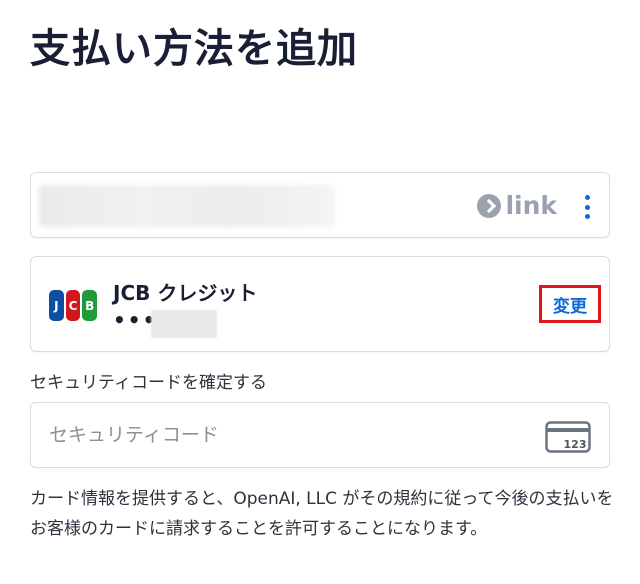  I want to click on more-vertical-icon, so click(587, 207).